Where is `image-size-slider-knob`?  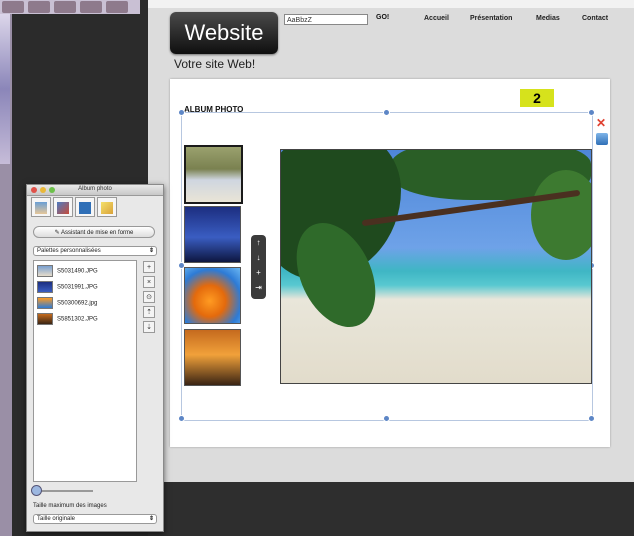 image-size-slider-knob is located at coordinates (36, 490).